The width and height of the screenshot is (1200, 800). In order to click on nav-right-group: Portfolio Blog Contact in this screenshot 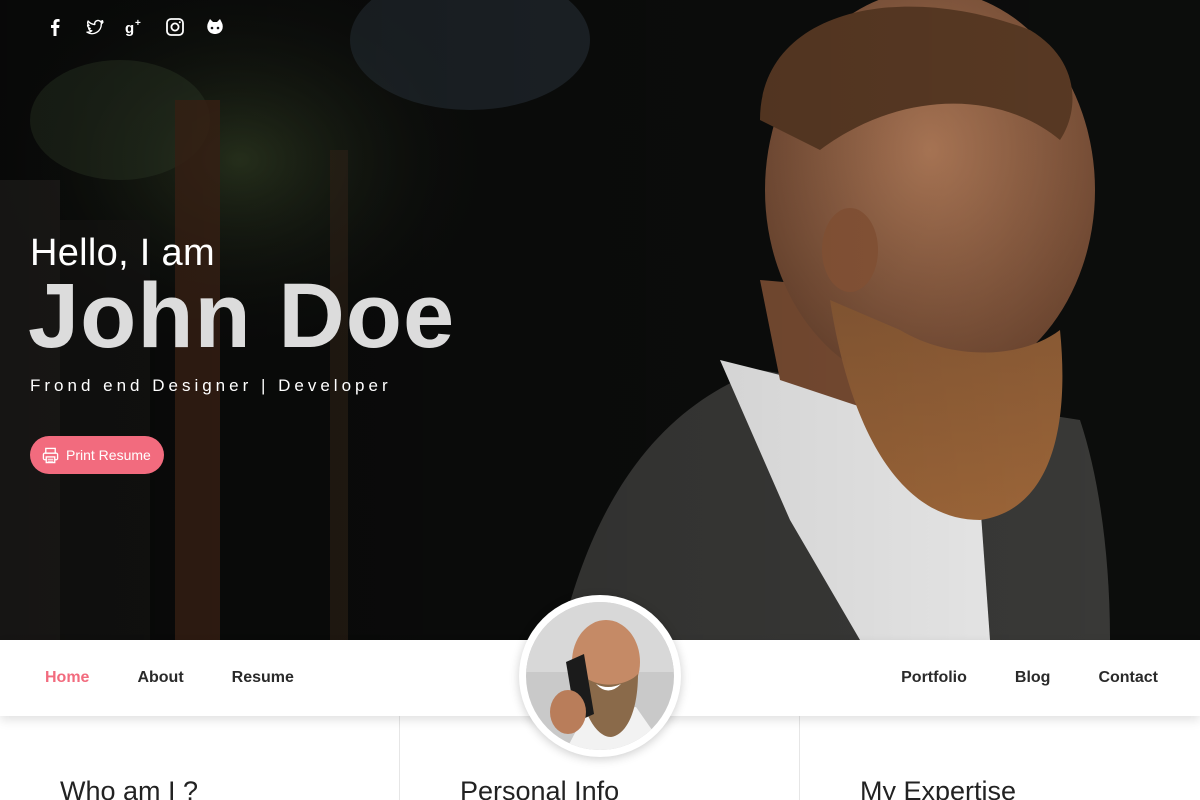, I will do `click(1029, 678)`.